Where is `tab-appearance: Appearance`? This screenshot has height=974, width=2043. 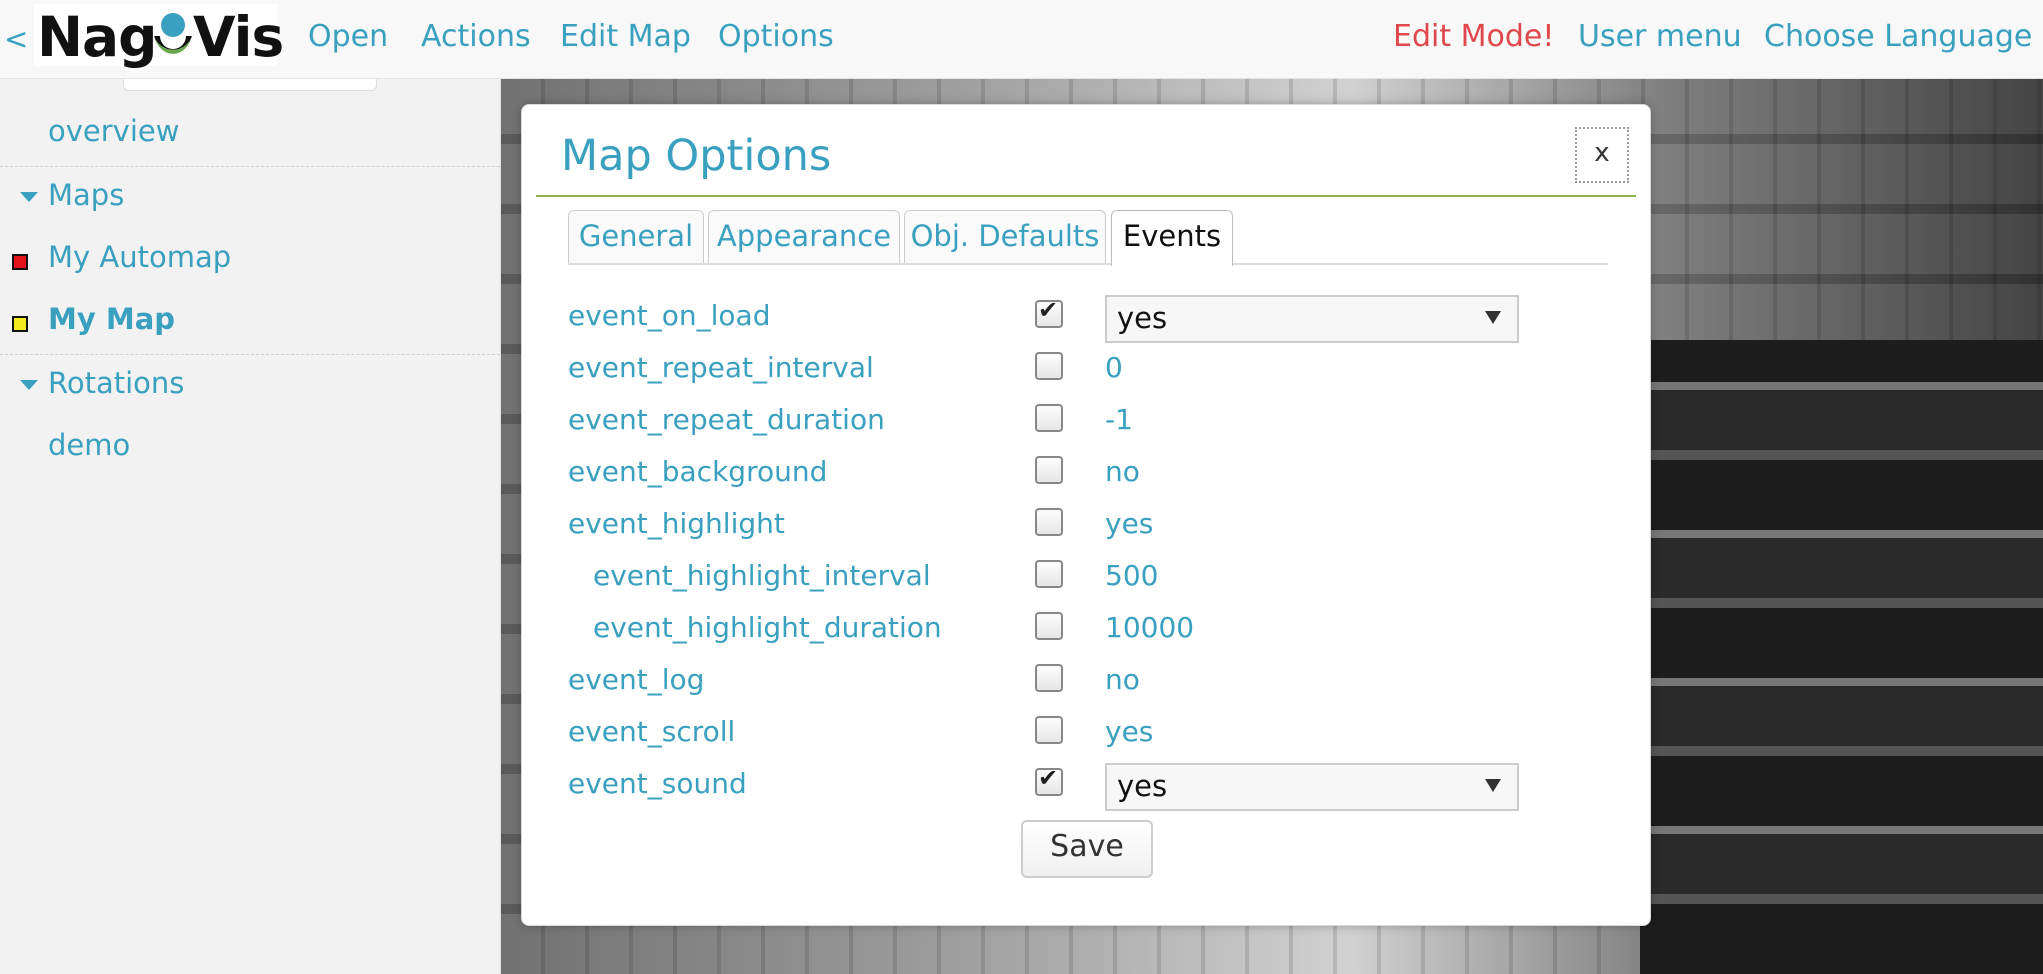 tab-appearance: Appearance is located at coordinates (804, 236).